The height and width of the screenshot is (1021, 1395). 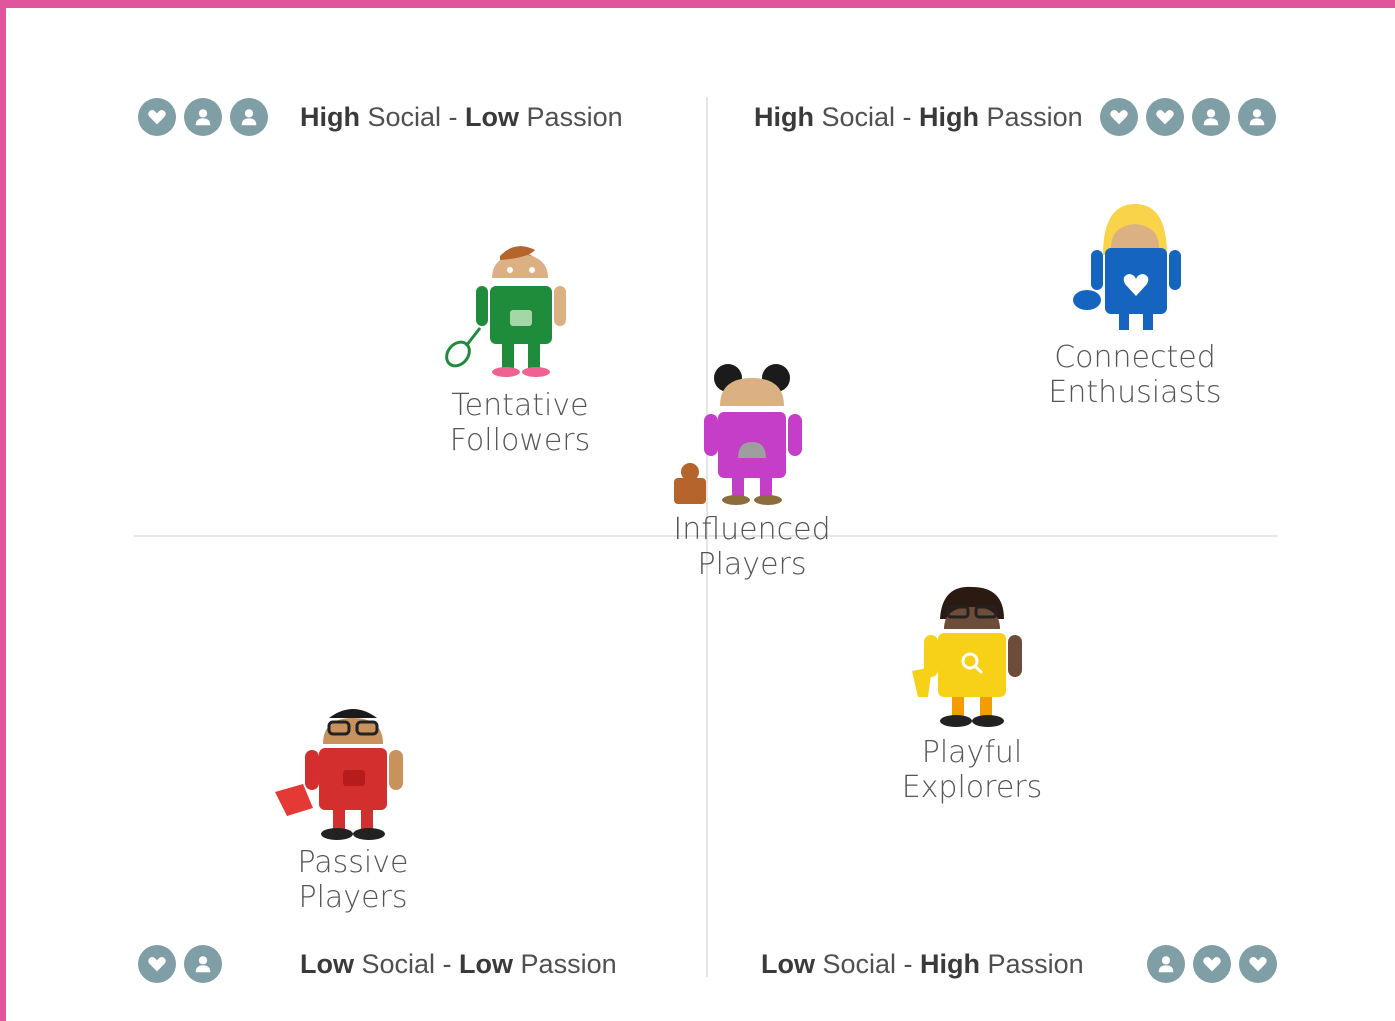 What do you see at coordinates (1127, 267) in the screenshot?
I see `android-figure-blue` at bounding box center [1127, 267].